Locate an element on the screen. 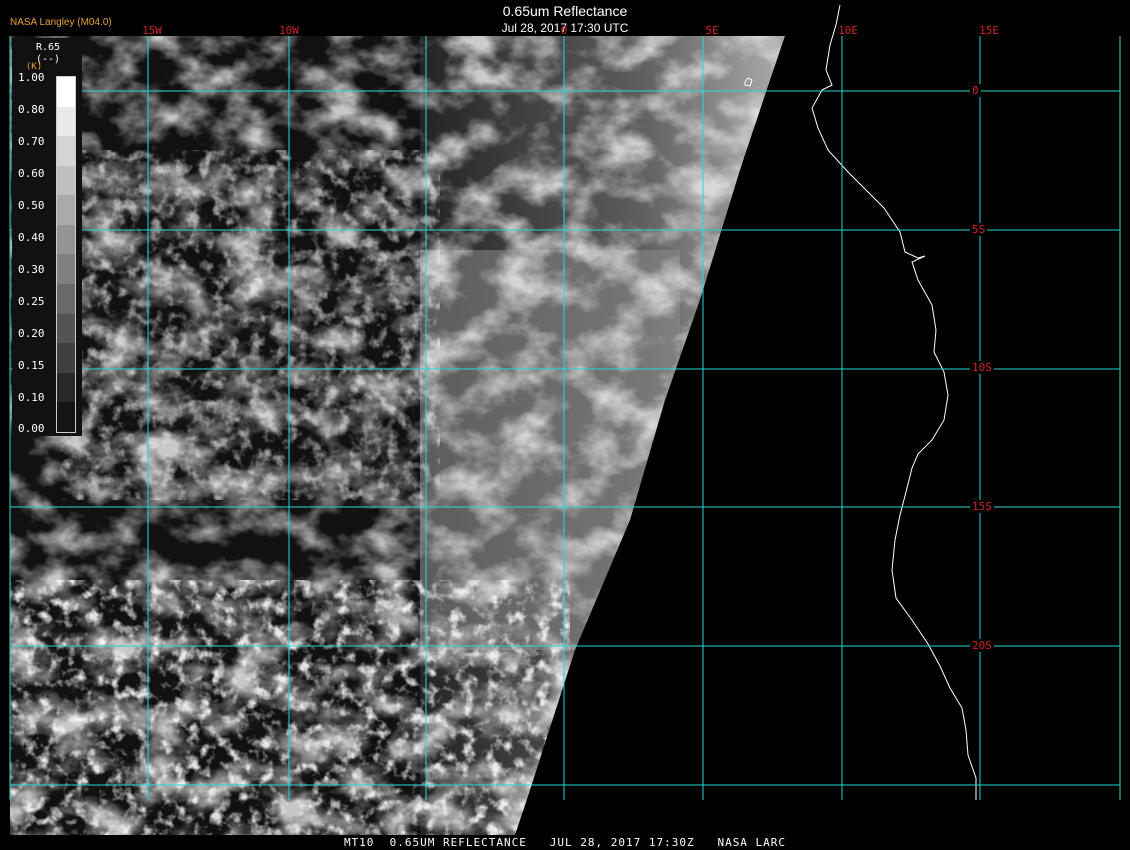 This screenshot has height=850, width=1130. legend-tick: 0.15 is located at coordinates (31, 365).